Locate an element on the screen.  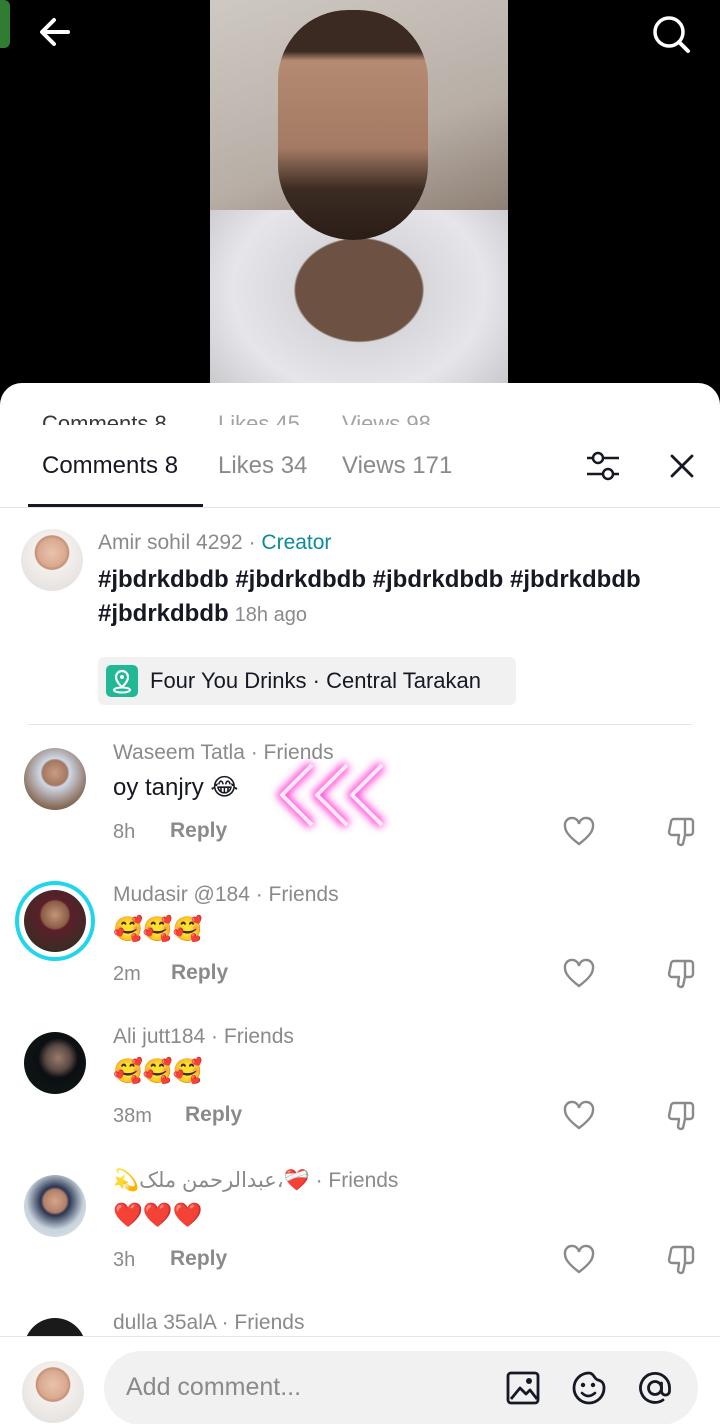
location-chip: Four You Drinks · Central Tarakan is located at coordinates (307, 681).